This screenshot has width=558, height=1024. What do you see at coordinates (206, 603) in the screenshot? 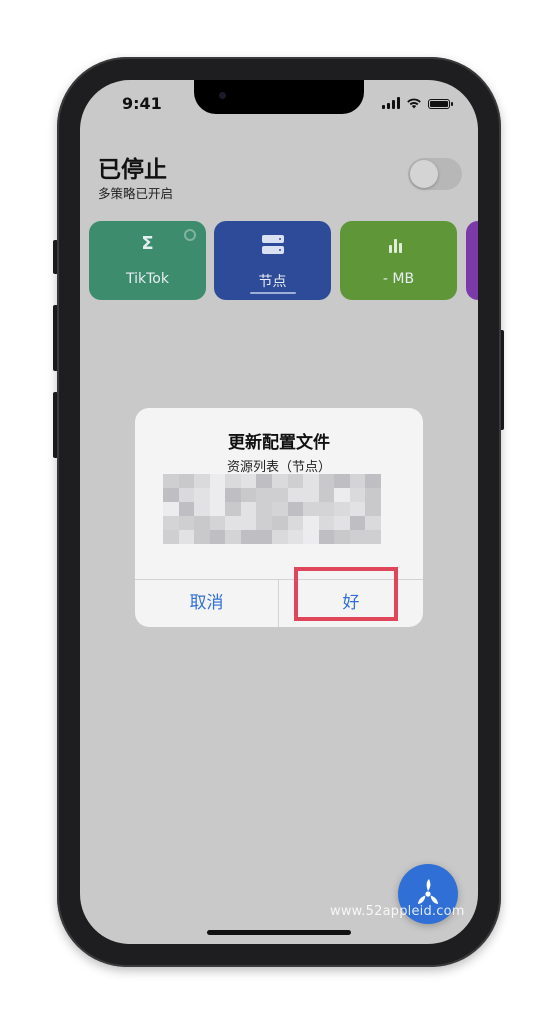
I see `cancel-button: 取消` at bounding box center [206, 603].